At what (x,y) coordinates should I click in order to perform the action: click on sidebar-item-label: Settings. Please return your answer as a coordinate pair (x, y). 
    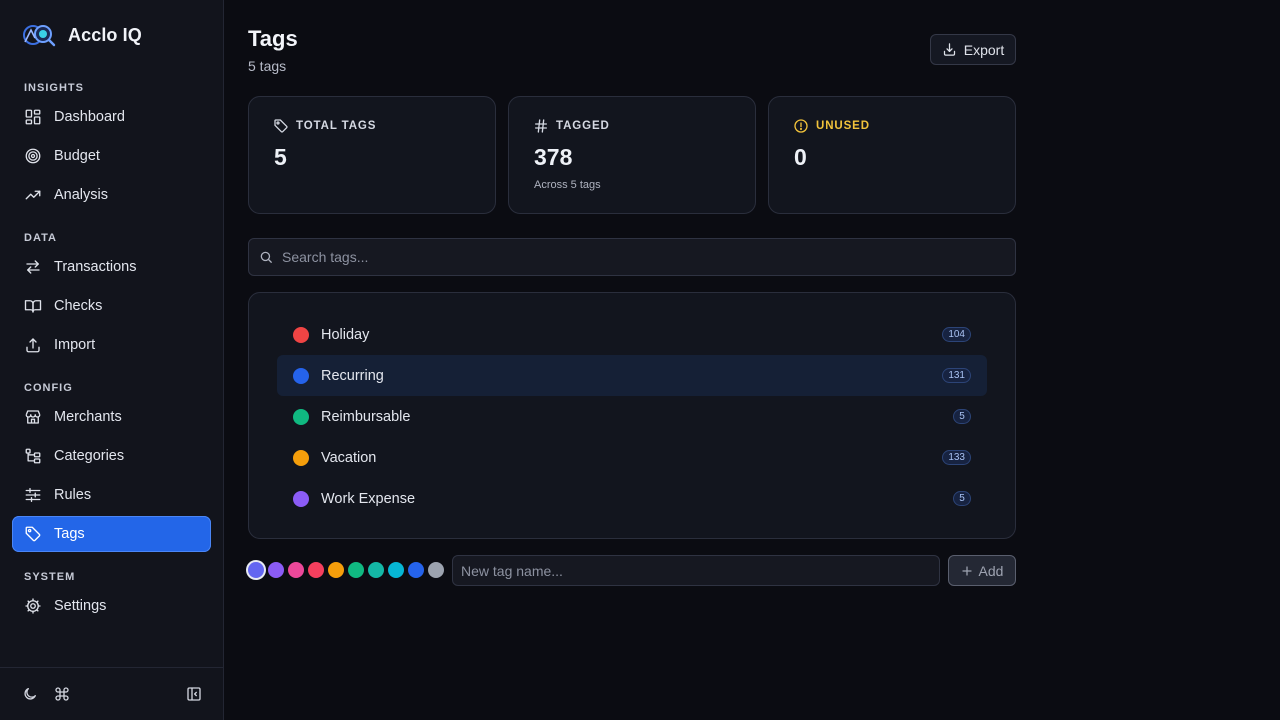
    Looking at the image, I should click on (80, 606).